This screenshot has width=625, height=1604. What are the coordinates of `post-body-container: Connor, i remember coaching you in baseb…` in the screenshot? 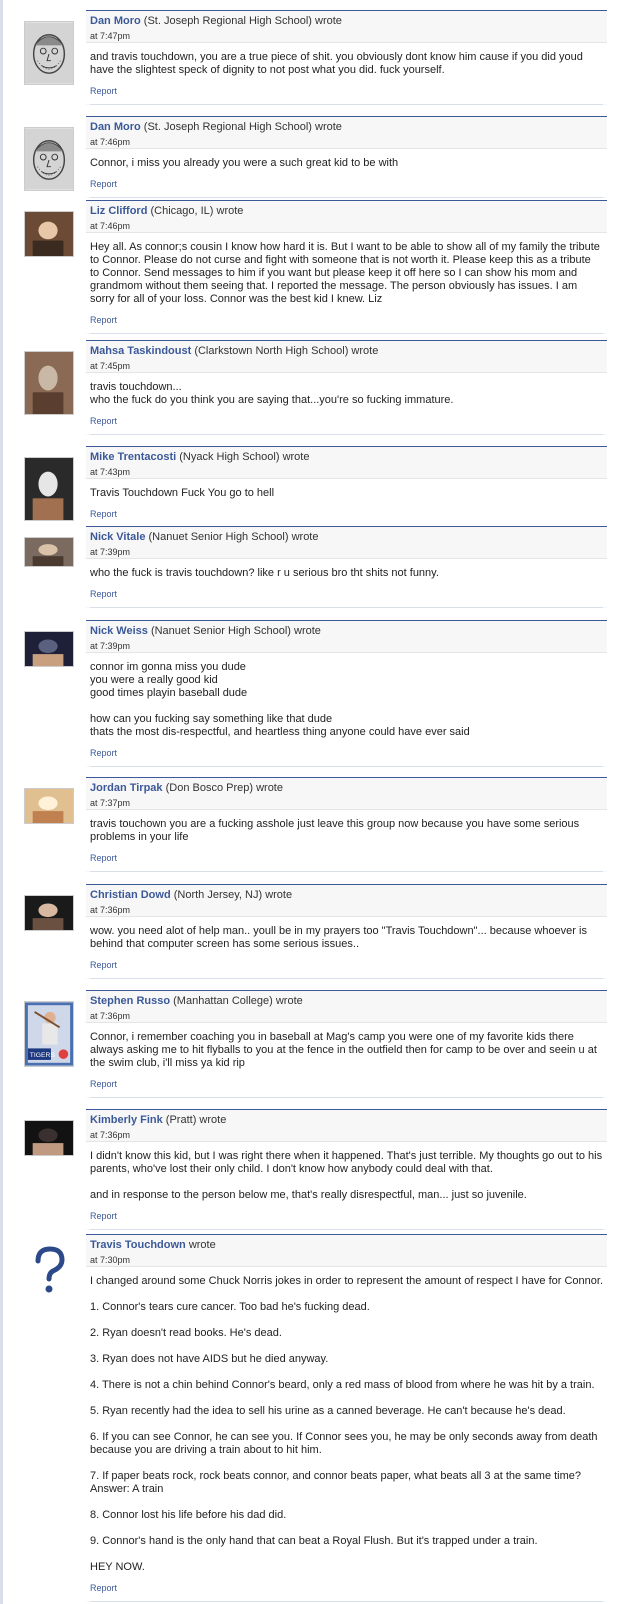 It's located at (346, 1059).